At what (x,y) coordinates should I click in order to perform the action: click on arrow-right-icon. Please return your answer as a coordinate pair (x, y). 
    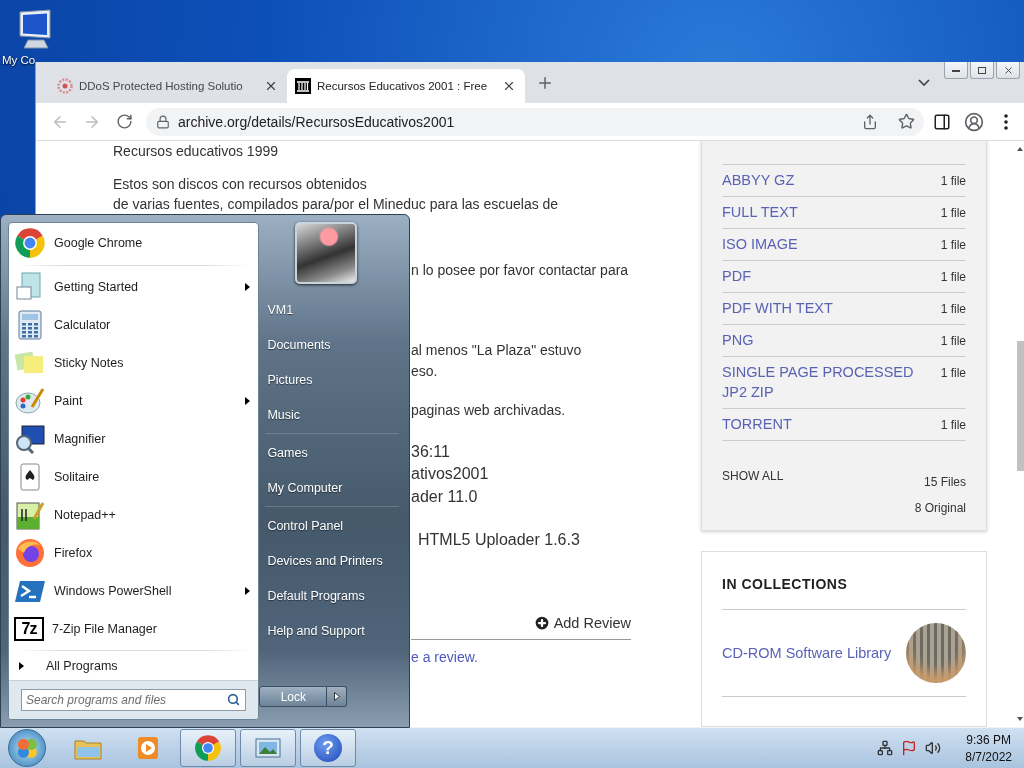
    Looking at the image, I should click on (336, 696).